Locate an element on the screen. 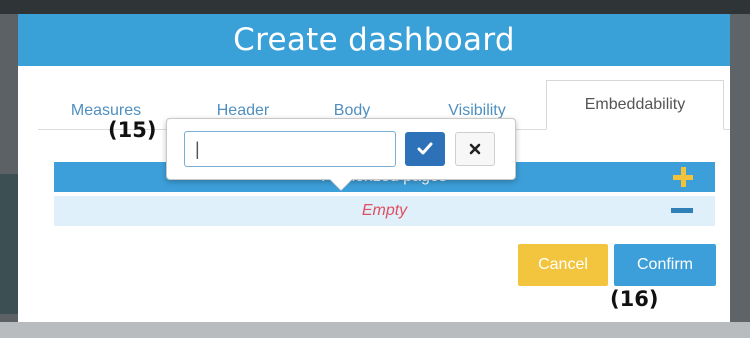  confirm-button: Confirm is located at coordinates (665, 265).